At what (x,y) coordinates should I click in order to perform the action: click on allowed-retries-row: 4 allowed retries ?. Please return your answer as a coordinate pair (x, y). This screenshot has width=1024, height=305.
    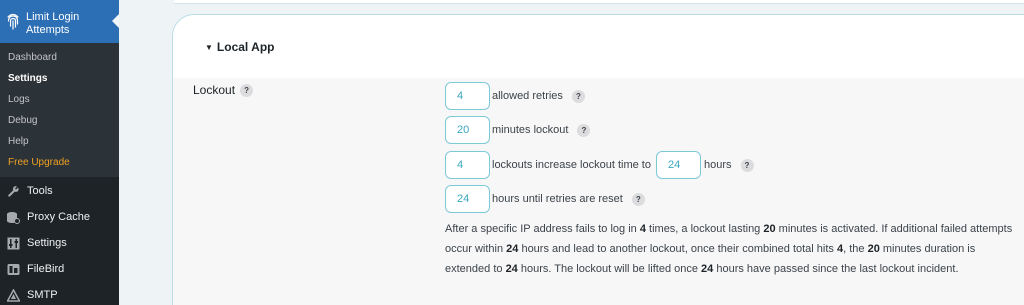
    Looking at the image, I should click on (515, 96).